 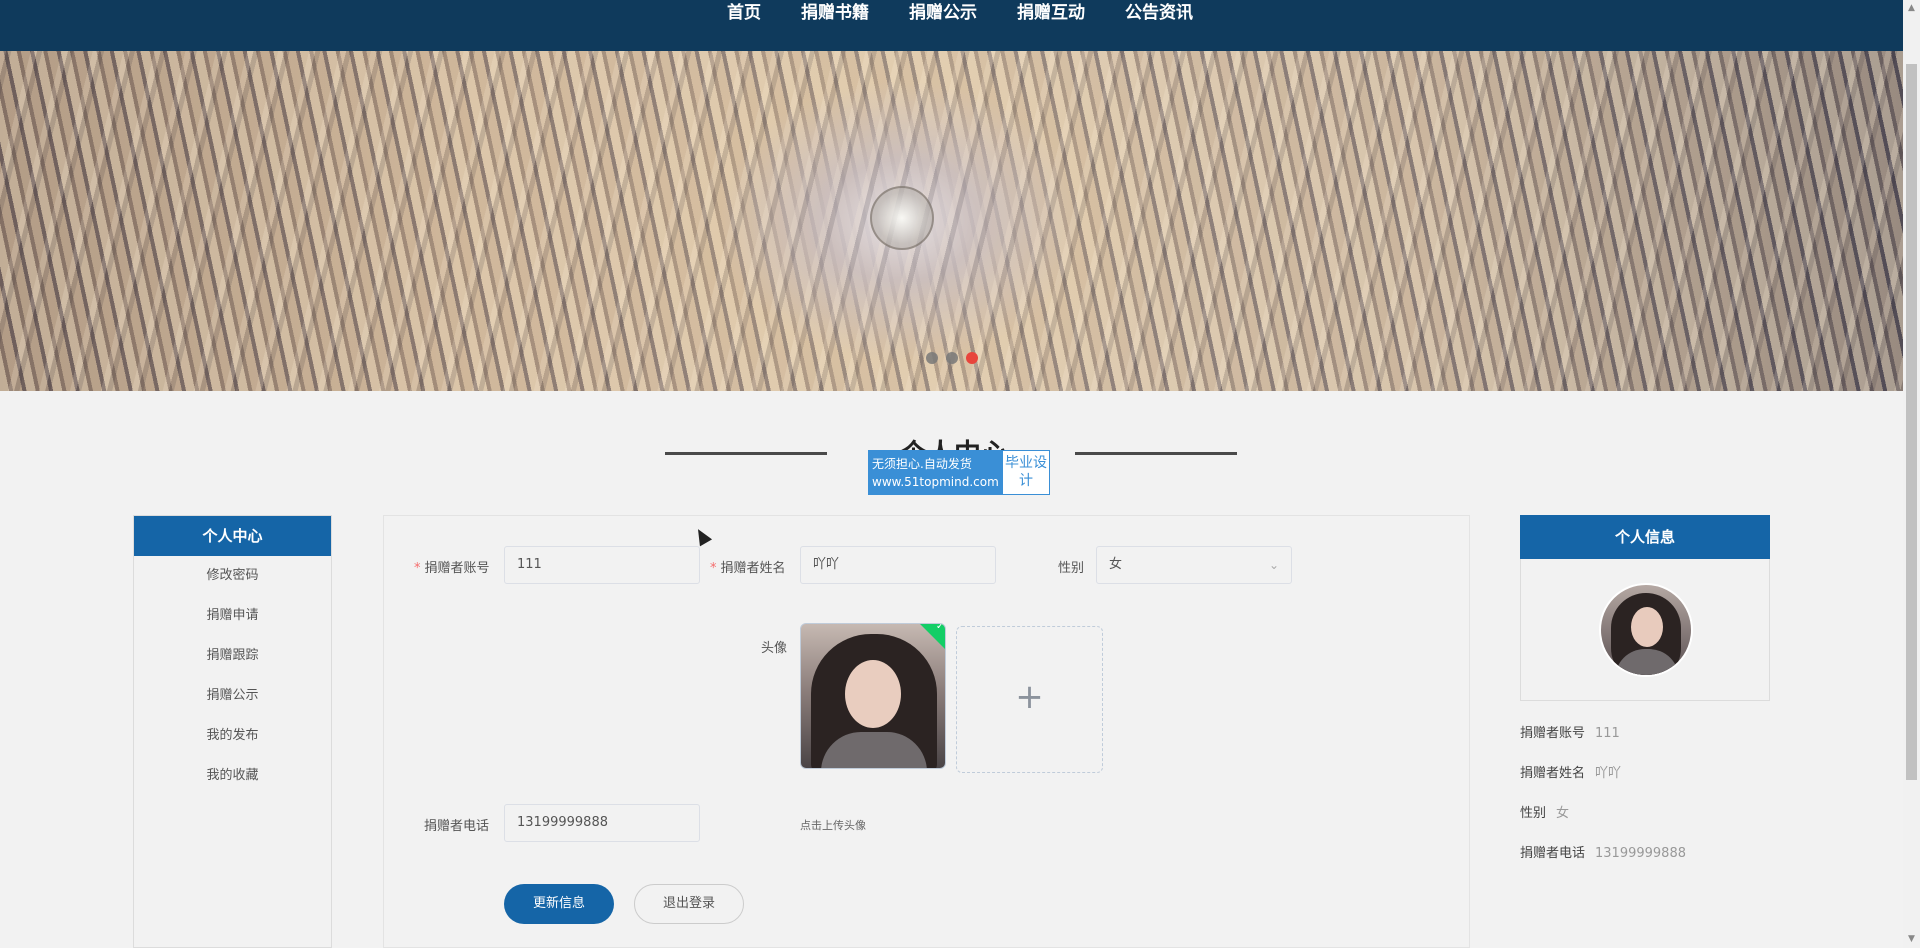 I want to click on carousel-indicators, so click(x=952, y=358).